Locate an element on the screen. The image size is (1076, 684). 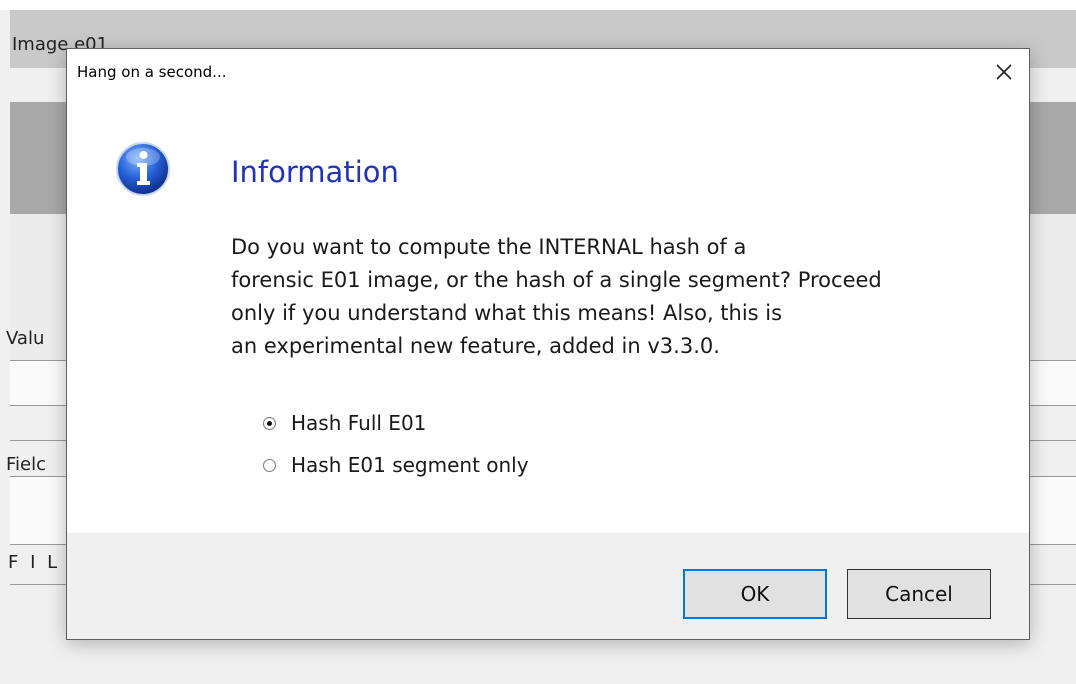
radio-hash-segment: Hash E01 segment only is located at coordinates (396, 465).